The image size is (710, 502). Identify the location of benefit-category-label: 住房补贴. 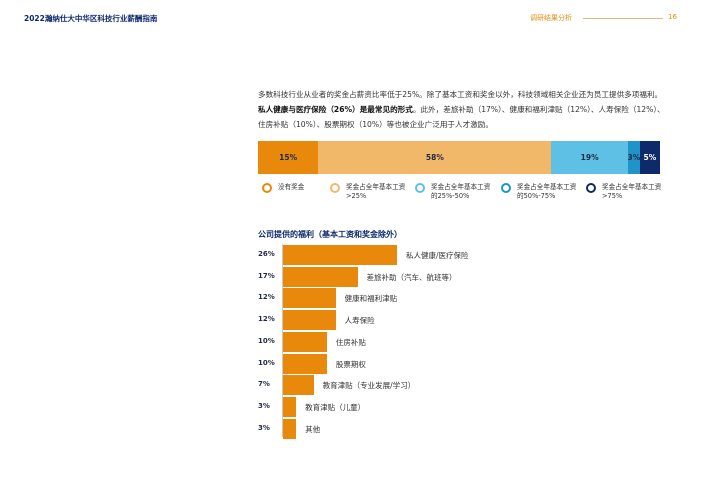
(350, 342).